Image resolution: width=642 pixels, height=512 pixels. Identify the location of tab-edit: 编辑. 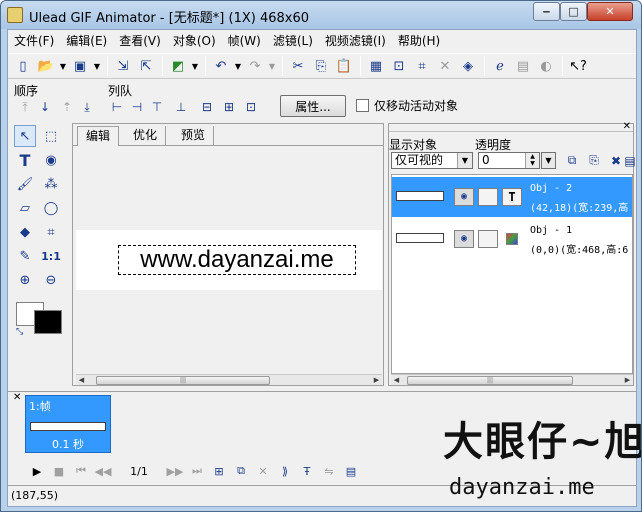
(98, 136).